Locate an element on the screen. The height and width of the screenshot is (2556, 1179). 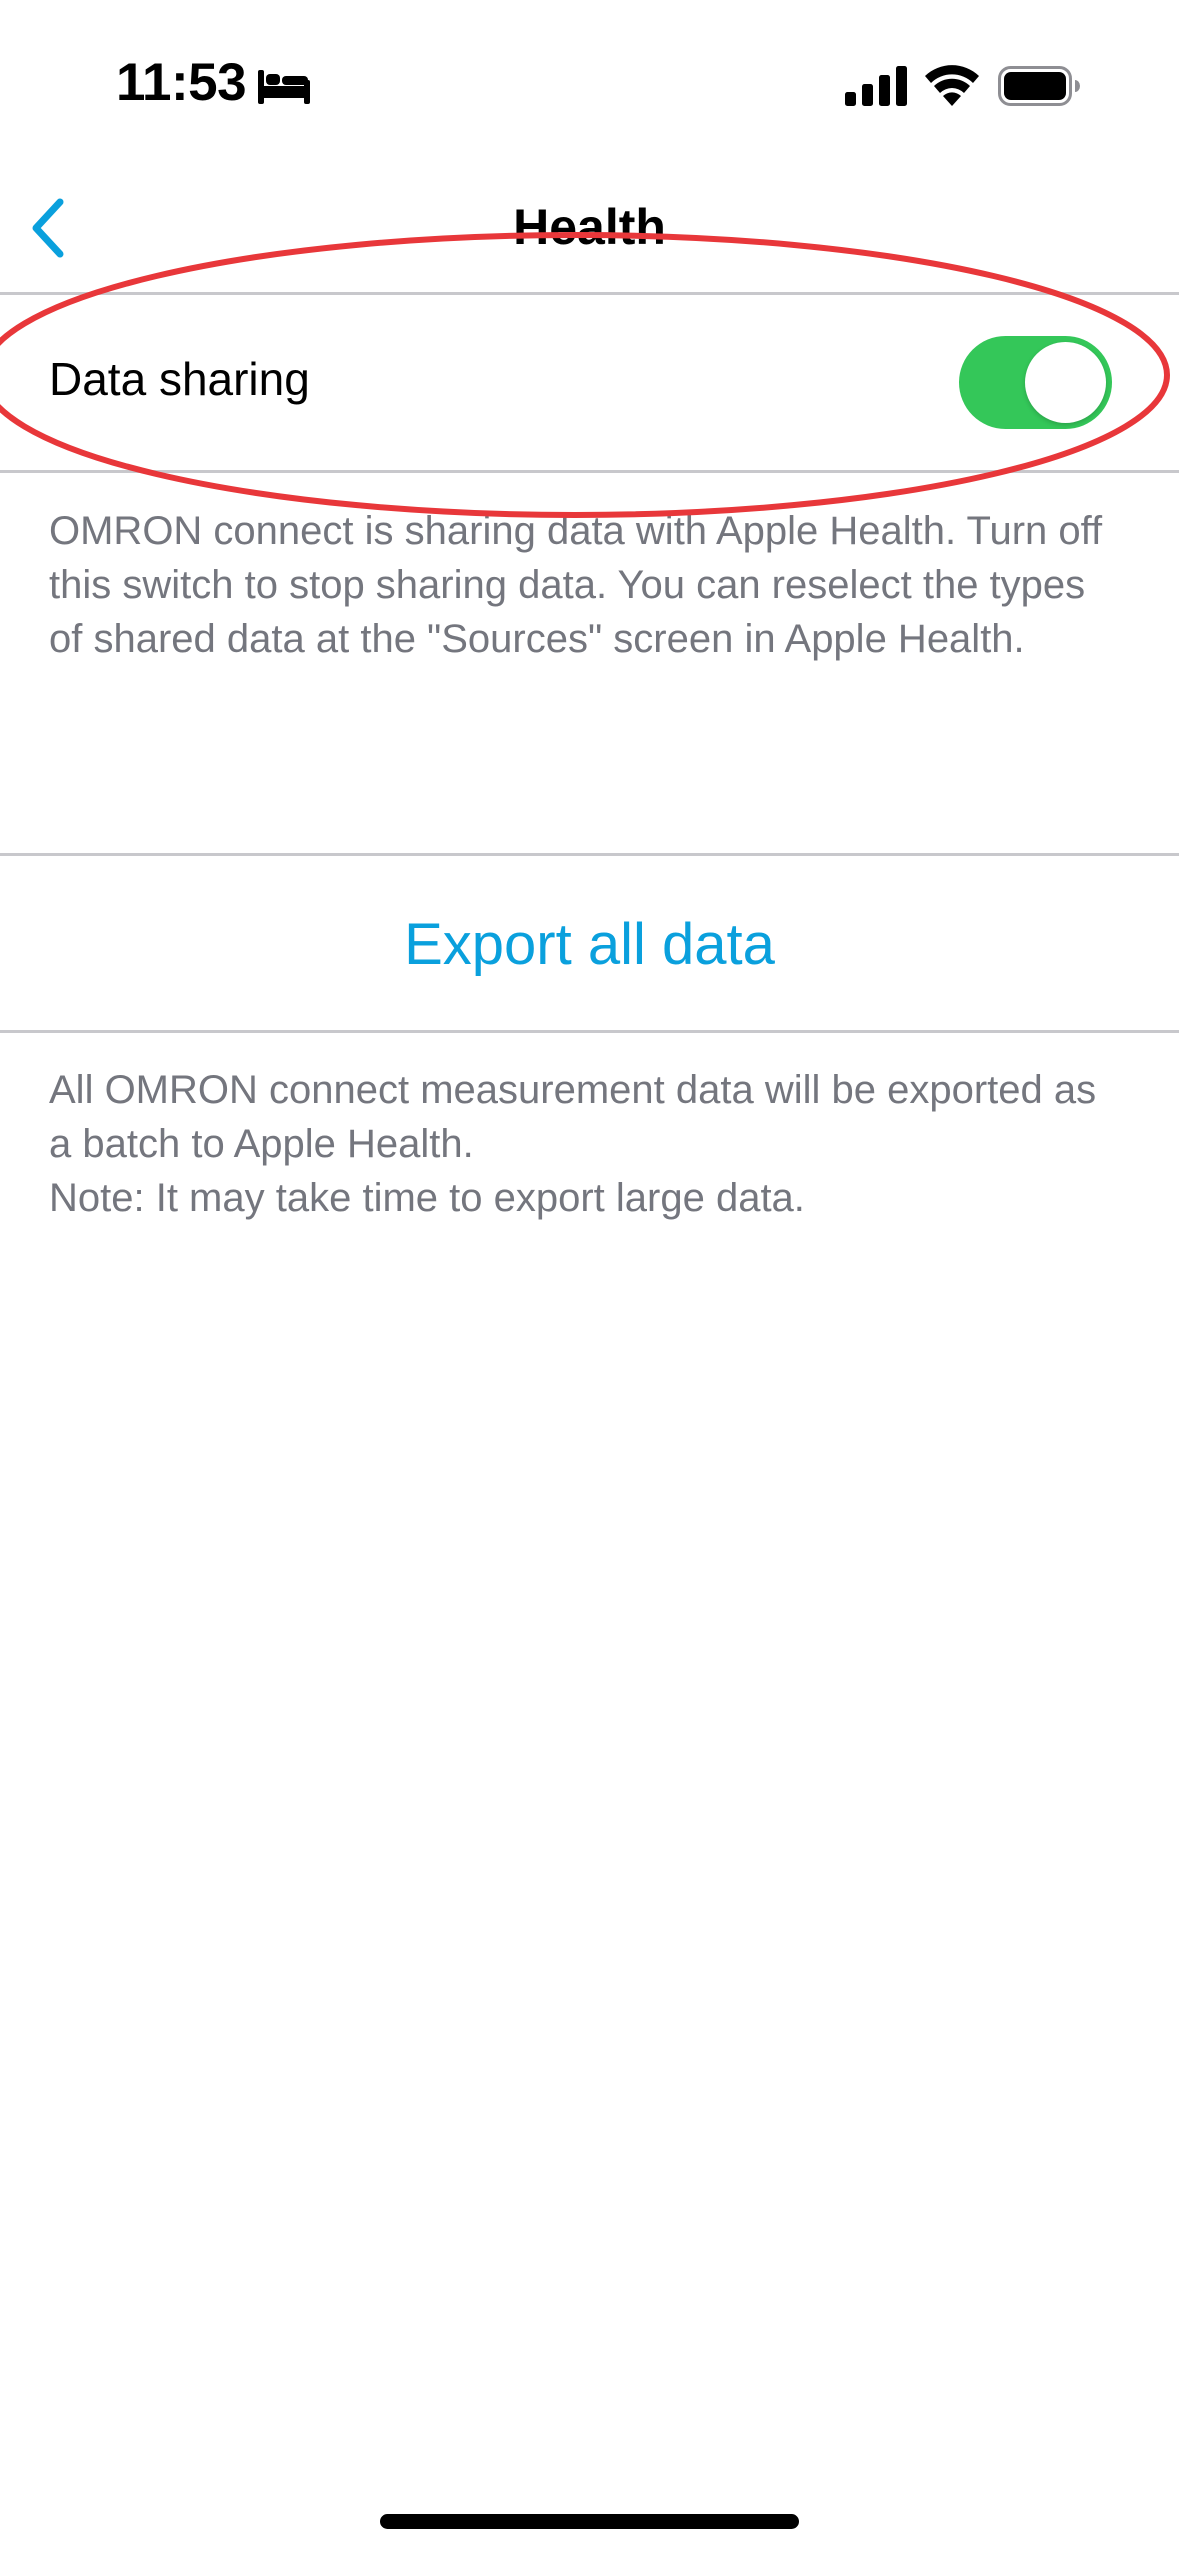
wifi-icon is located at coordinates (952, 85).